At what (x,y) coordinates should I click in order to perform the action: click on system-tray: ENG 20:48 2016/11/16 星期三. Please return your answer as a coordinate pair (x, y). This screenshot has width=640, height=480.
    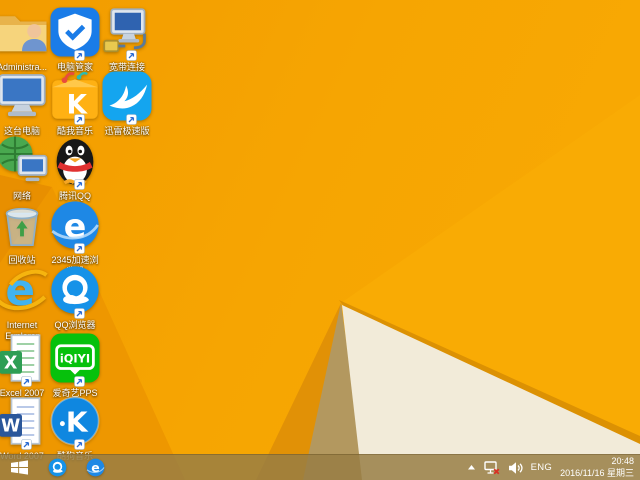
    Looking at the image, I should click on (553, 467).